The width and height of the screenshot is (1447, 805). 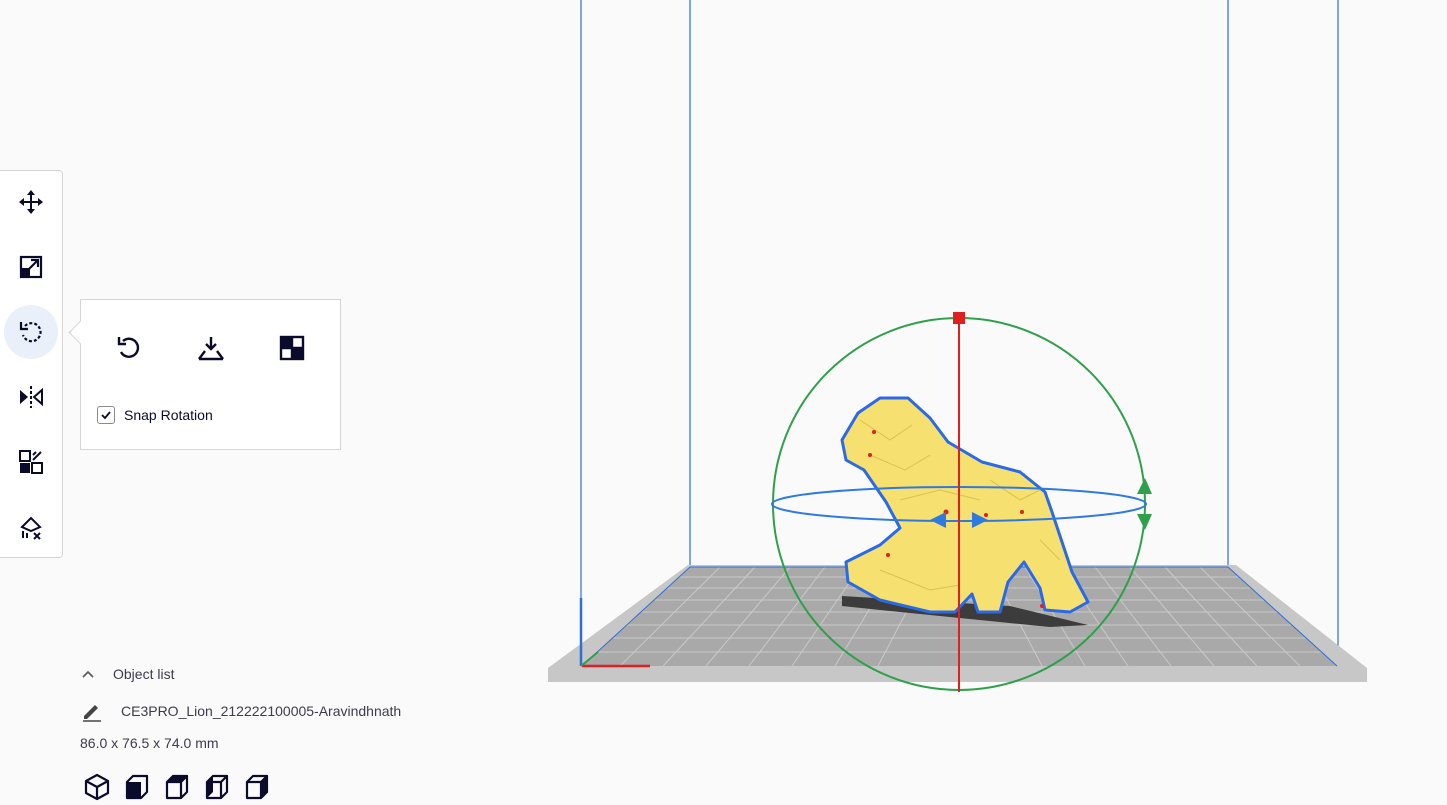 I want to click on lay-flat-icon, so click(x=211, y=349).